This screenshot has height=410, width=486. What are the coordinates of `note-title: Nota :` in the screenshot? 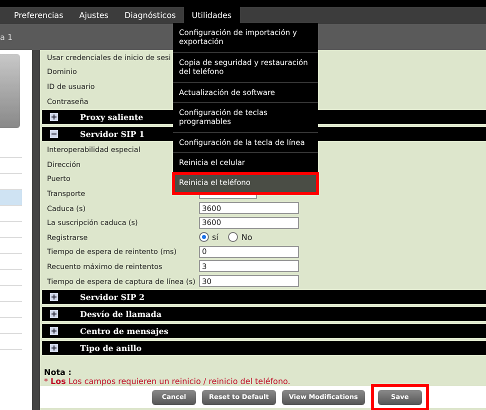 It's located at (58, 373).